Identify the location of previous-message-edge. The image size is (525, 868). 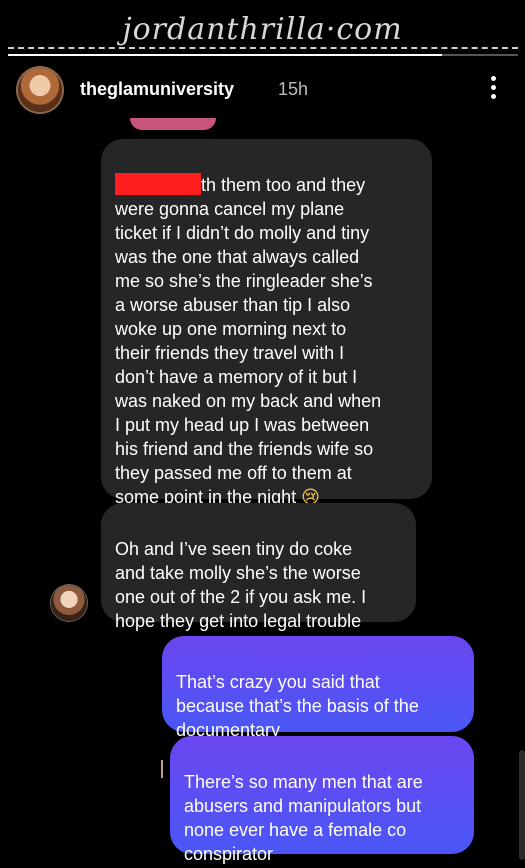
(173, 124).